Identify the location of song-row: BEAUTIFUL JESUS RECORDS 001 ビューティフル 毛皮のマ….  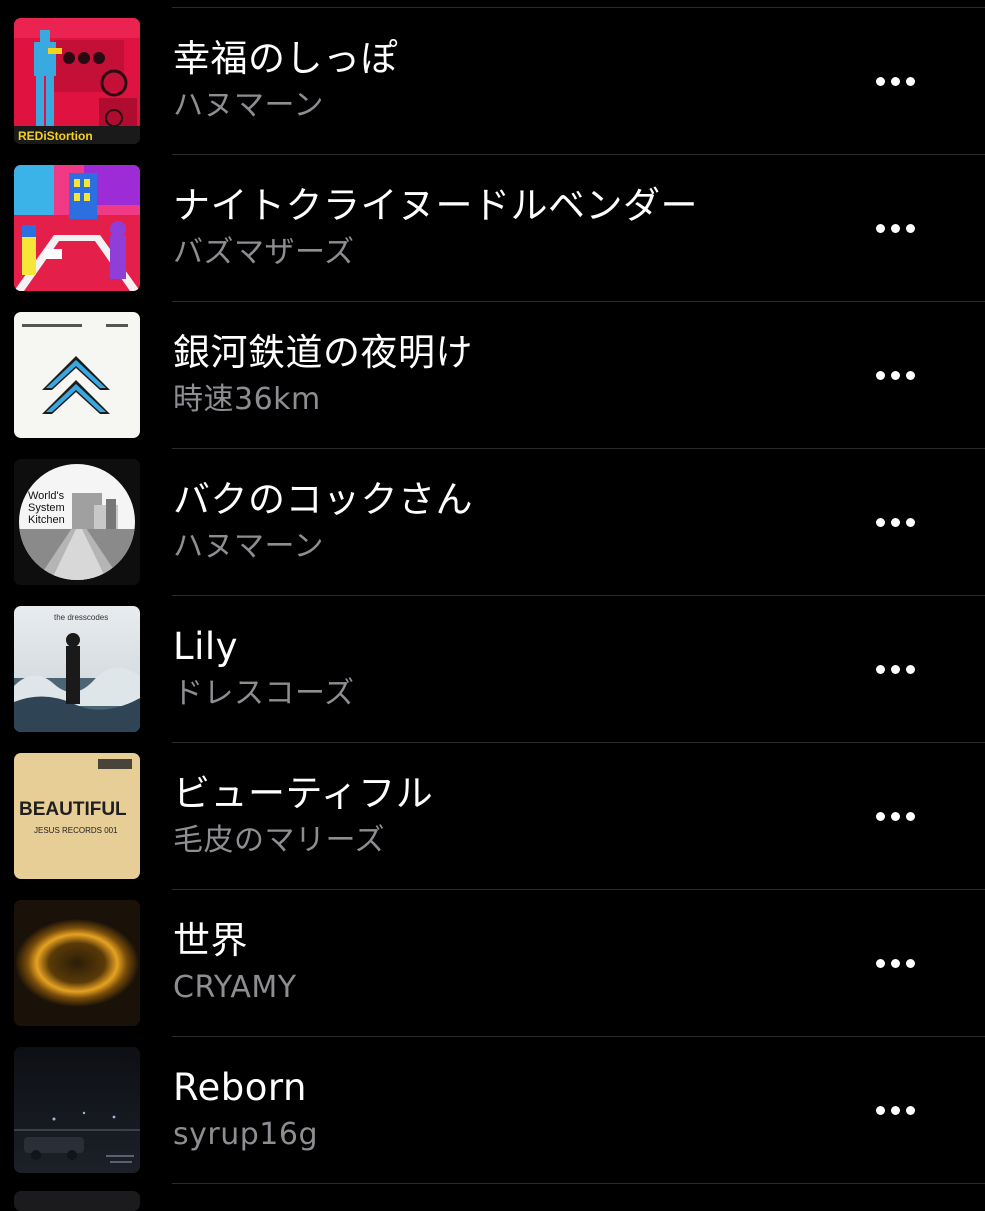
(492, 816).